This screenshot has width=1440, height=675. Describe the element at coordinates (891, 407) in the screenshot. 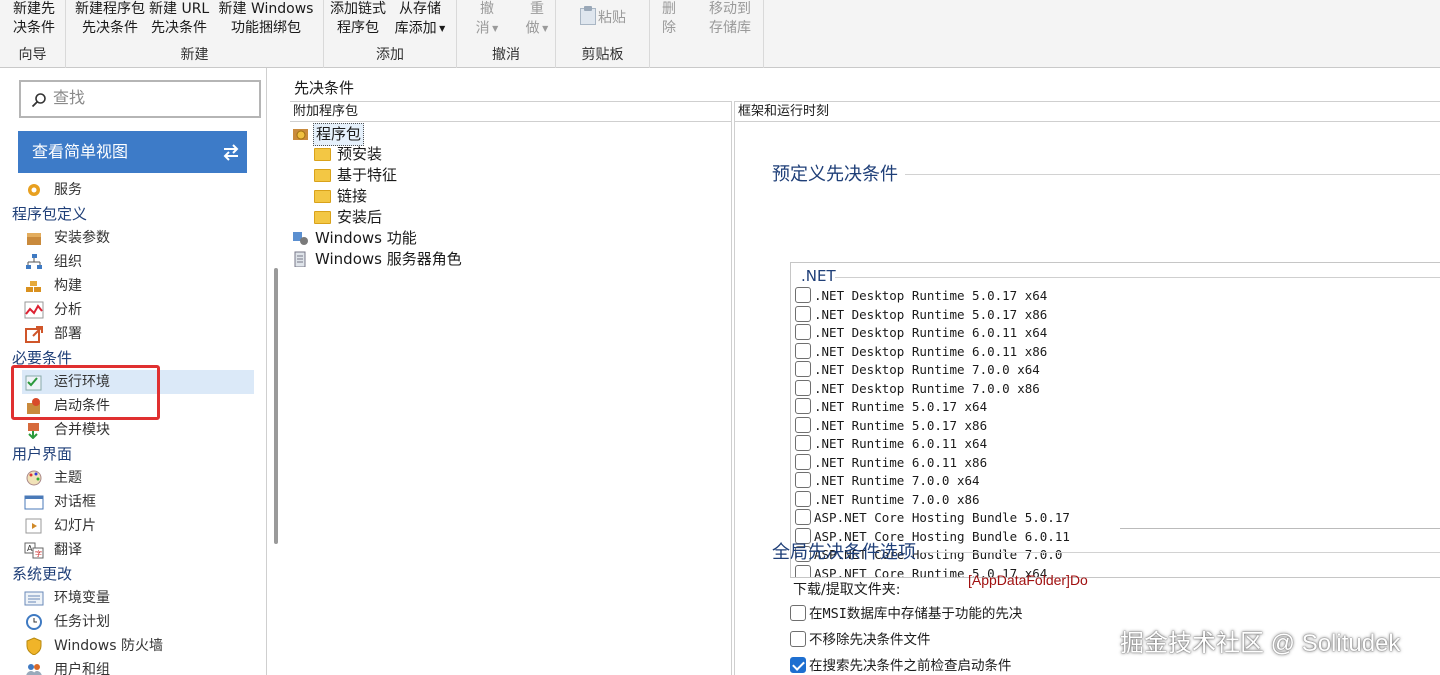

I see `prereq-row: .NET Runtime 5.0.17 x64` at that location.